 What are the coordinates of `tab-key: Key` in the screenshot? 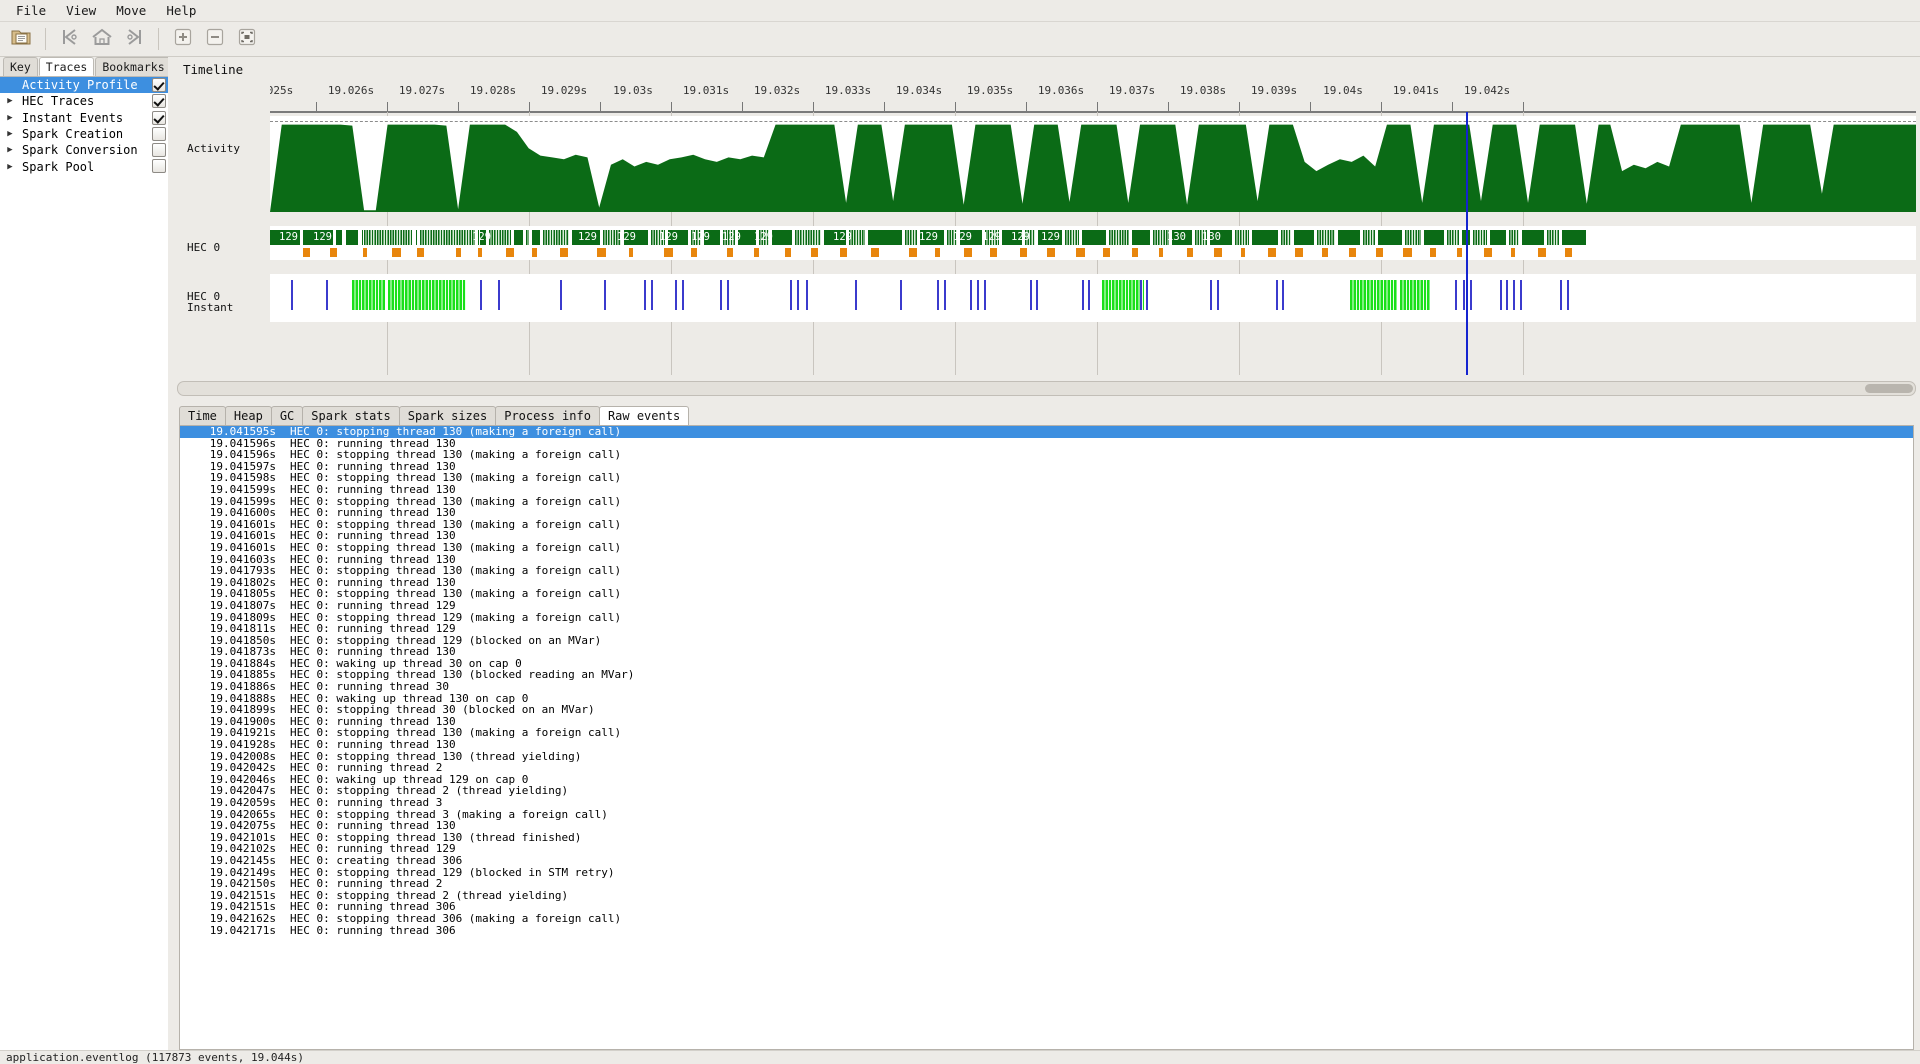 It's located at (20, 66).